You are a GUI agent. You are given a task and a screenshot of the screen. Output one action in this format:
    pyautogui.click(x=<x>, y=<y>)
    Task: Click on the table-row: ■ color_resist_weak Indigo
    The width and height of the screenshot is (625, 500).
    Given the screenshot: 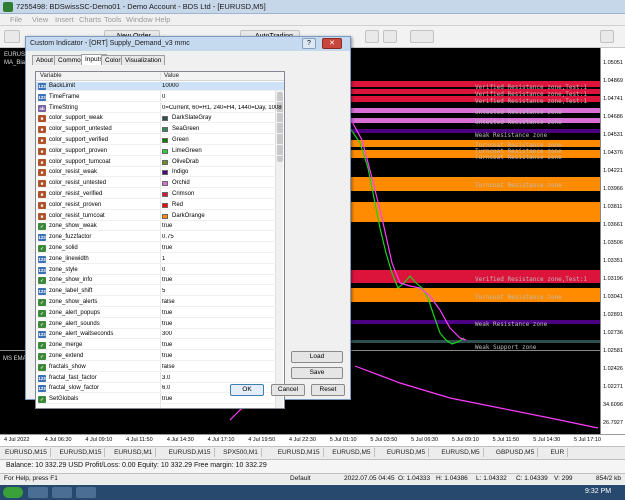 What is the action you would take?
    pyautogui.click(x=160, y=173)
    